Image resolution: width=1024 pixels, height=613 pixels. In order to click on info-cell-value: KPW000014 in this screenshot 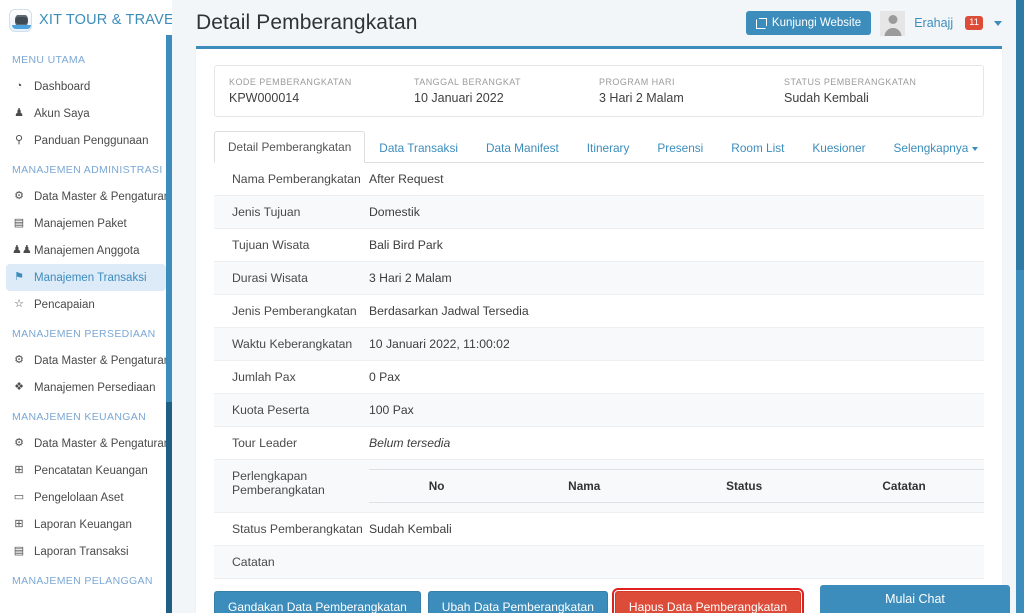, I will do `click(264, 98)`.